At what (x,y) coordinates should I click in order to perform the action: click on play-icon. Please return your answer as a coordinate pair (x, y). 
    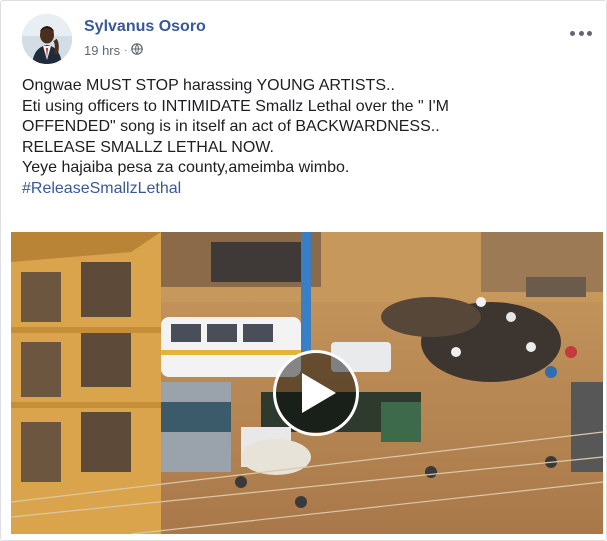
    Looking at the image, I should click on (316, 393).